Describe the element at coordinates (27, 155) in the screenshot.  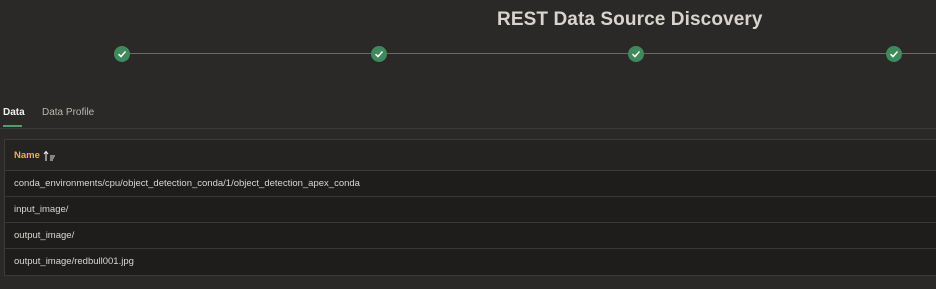
I see `column-header-name: Name` at that location.